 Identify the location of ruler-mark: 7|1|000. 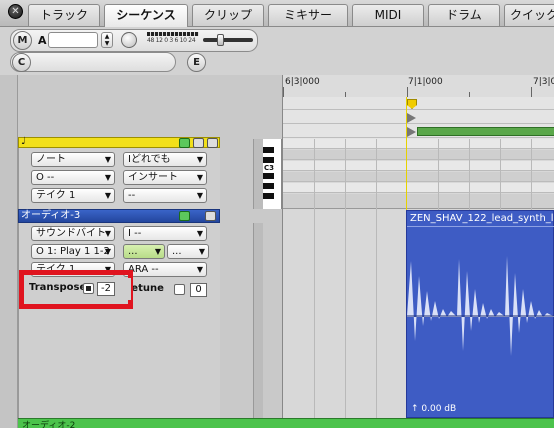
(425, 82).